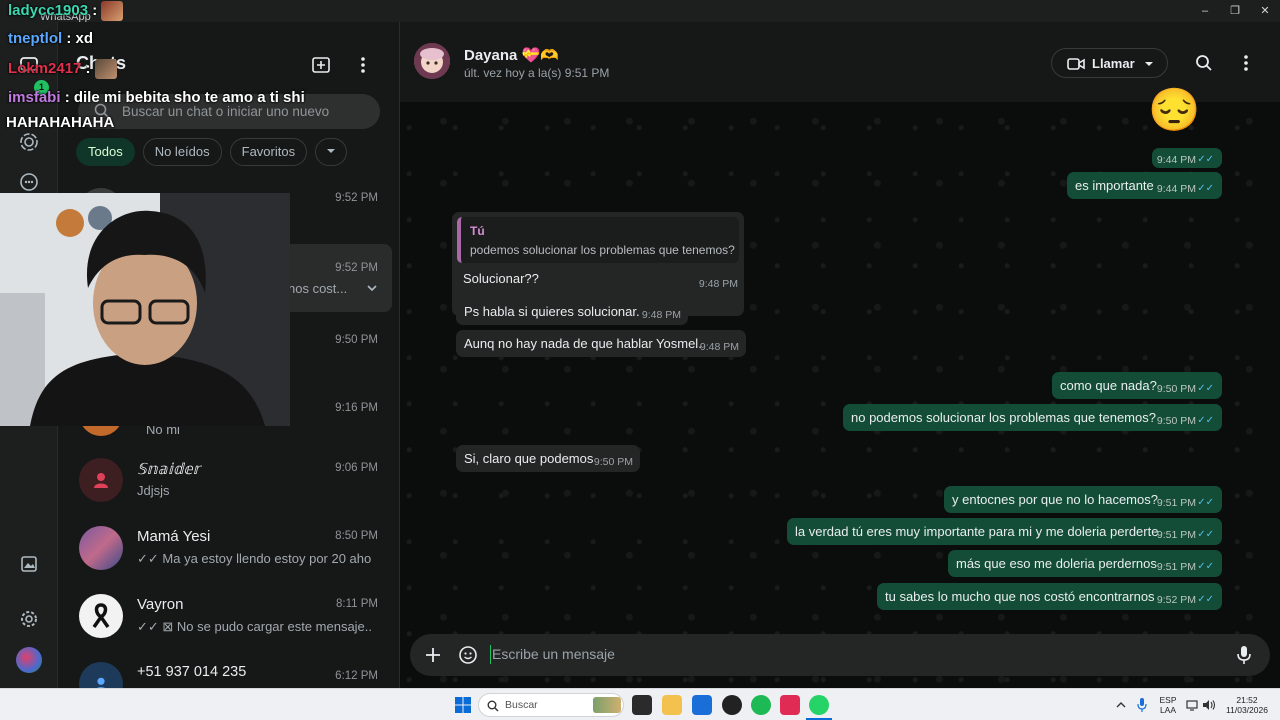 The width and height of the screenshot is (1280, 720). I want to click on message-time: 9:48 PM, so click(719, 347).